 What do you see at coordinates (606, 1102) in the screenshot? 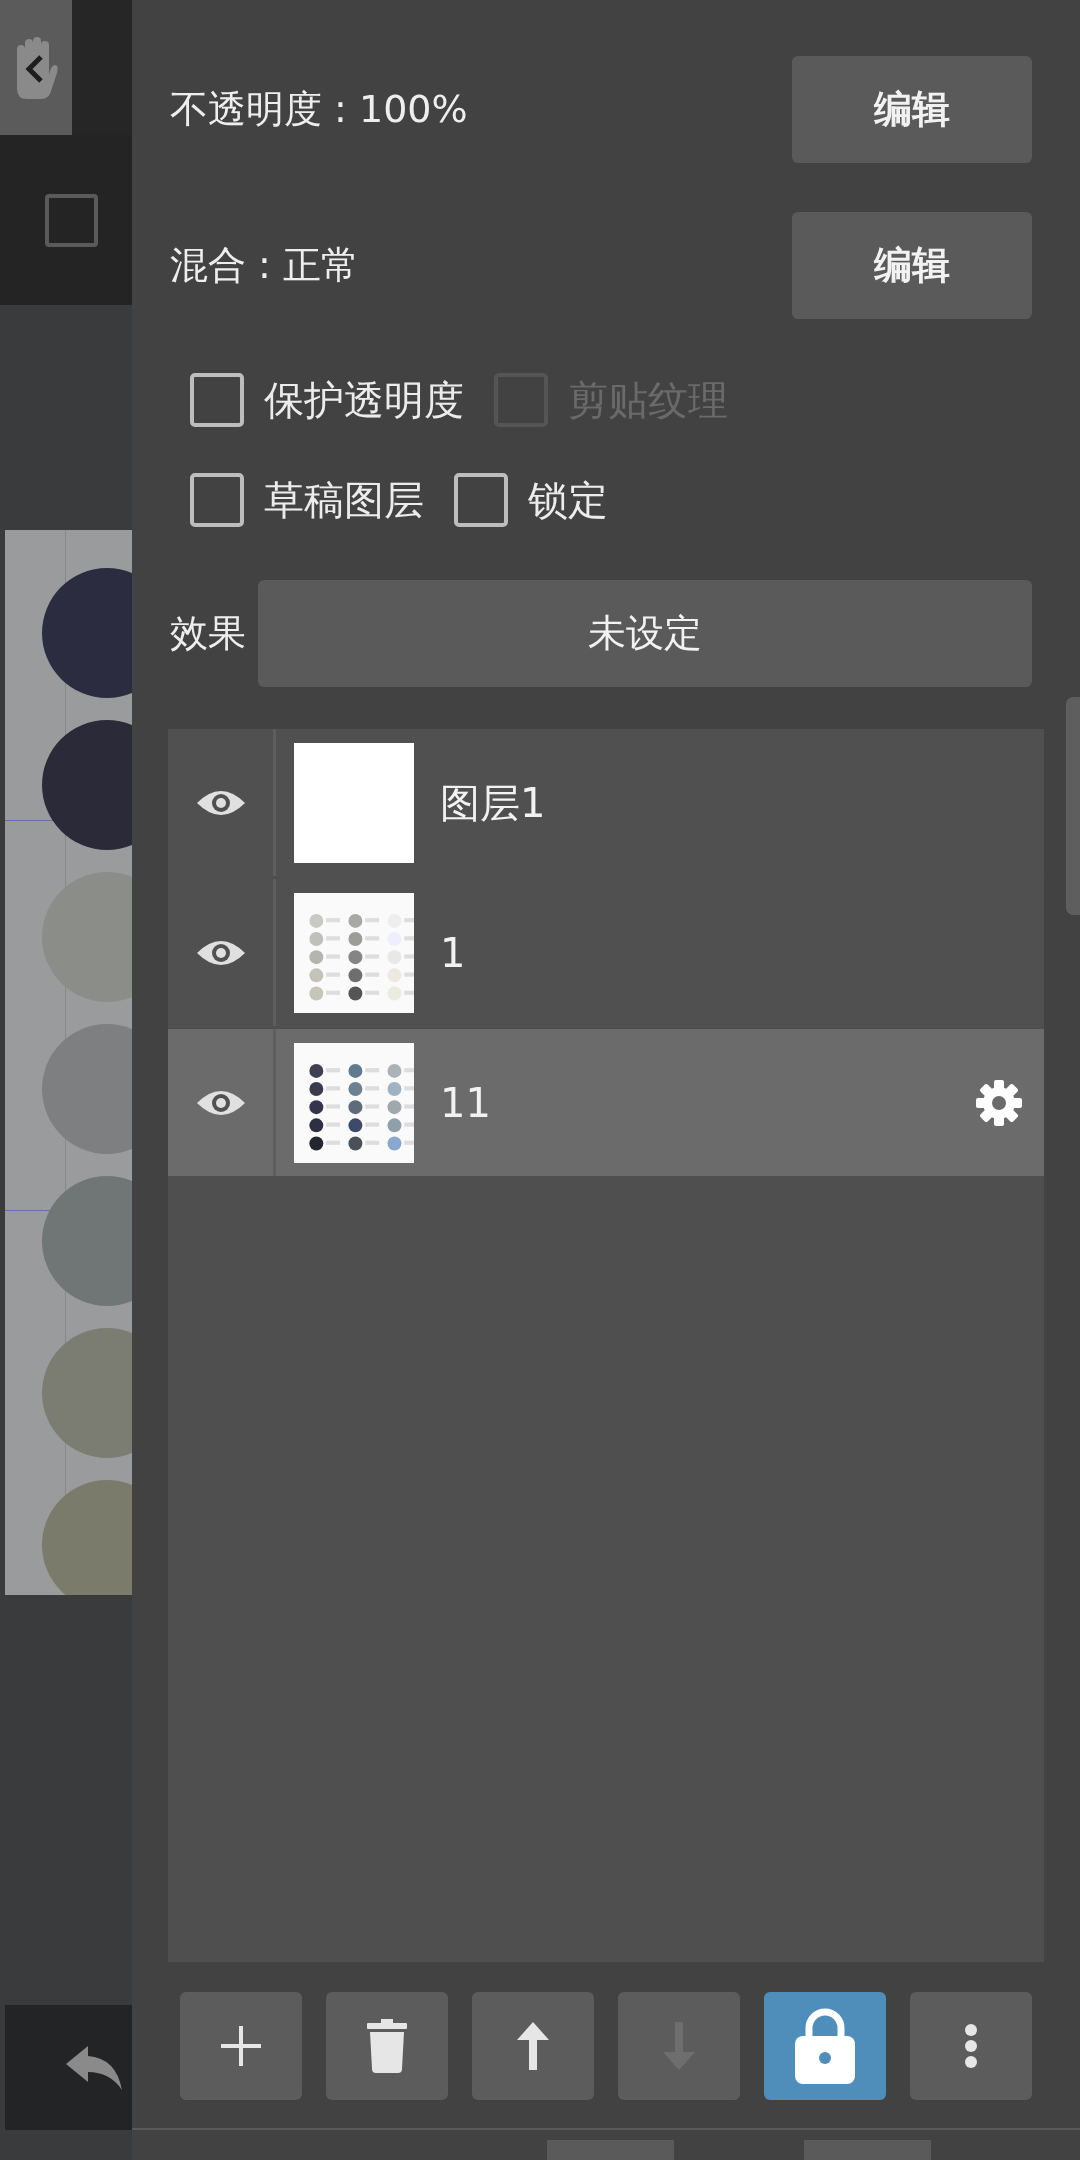
I see `layer-row: 11` at bounding box center [606, 1102].